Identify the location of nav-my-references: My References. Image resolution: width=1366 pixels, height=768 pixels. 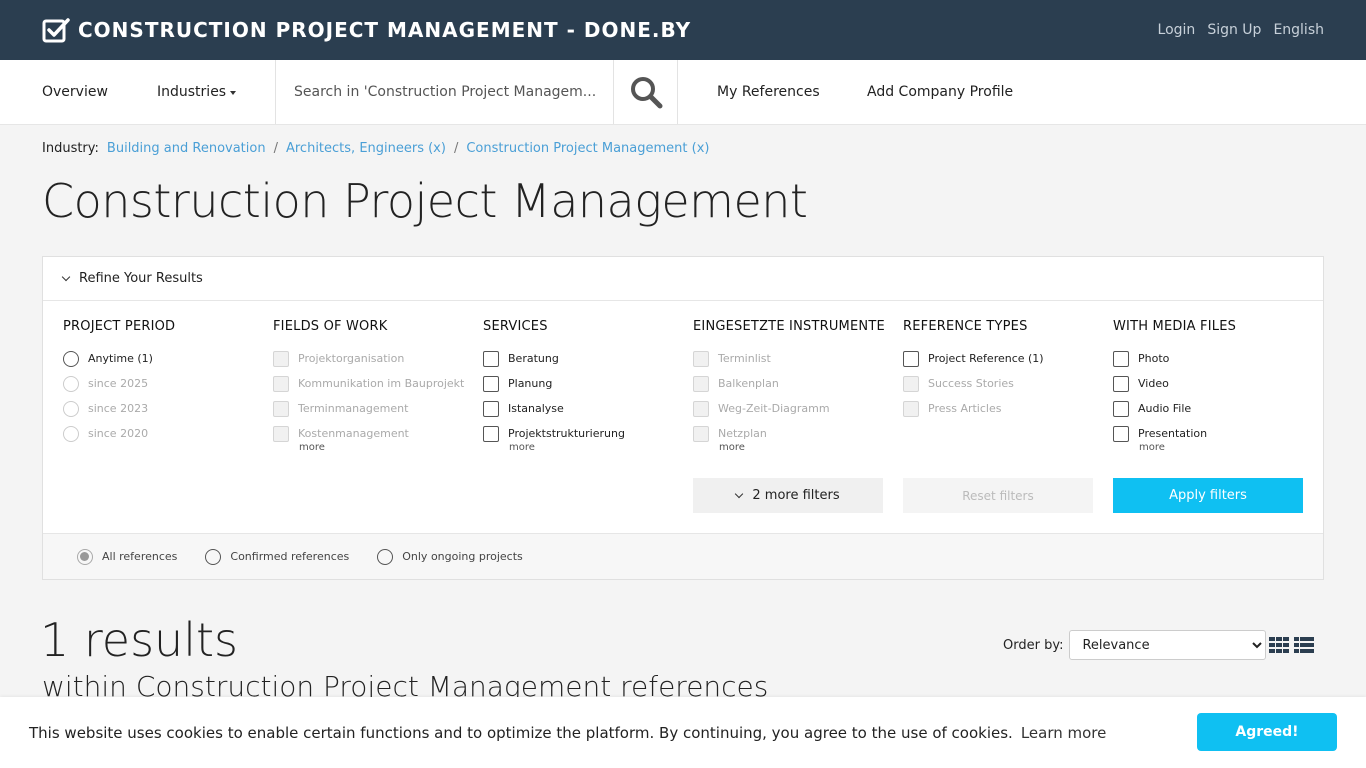
(772, 92).